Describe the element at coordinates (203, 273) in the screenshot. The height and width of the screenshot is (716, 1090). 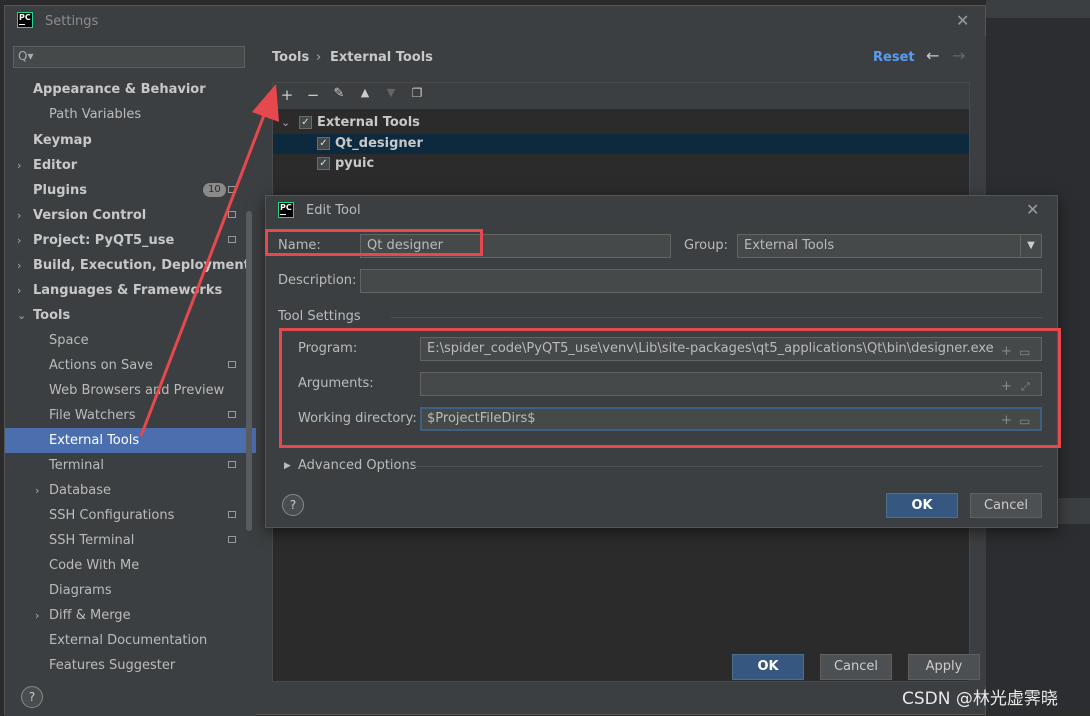
I see `arrow-shaft` at that location.